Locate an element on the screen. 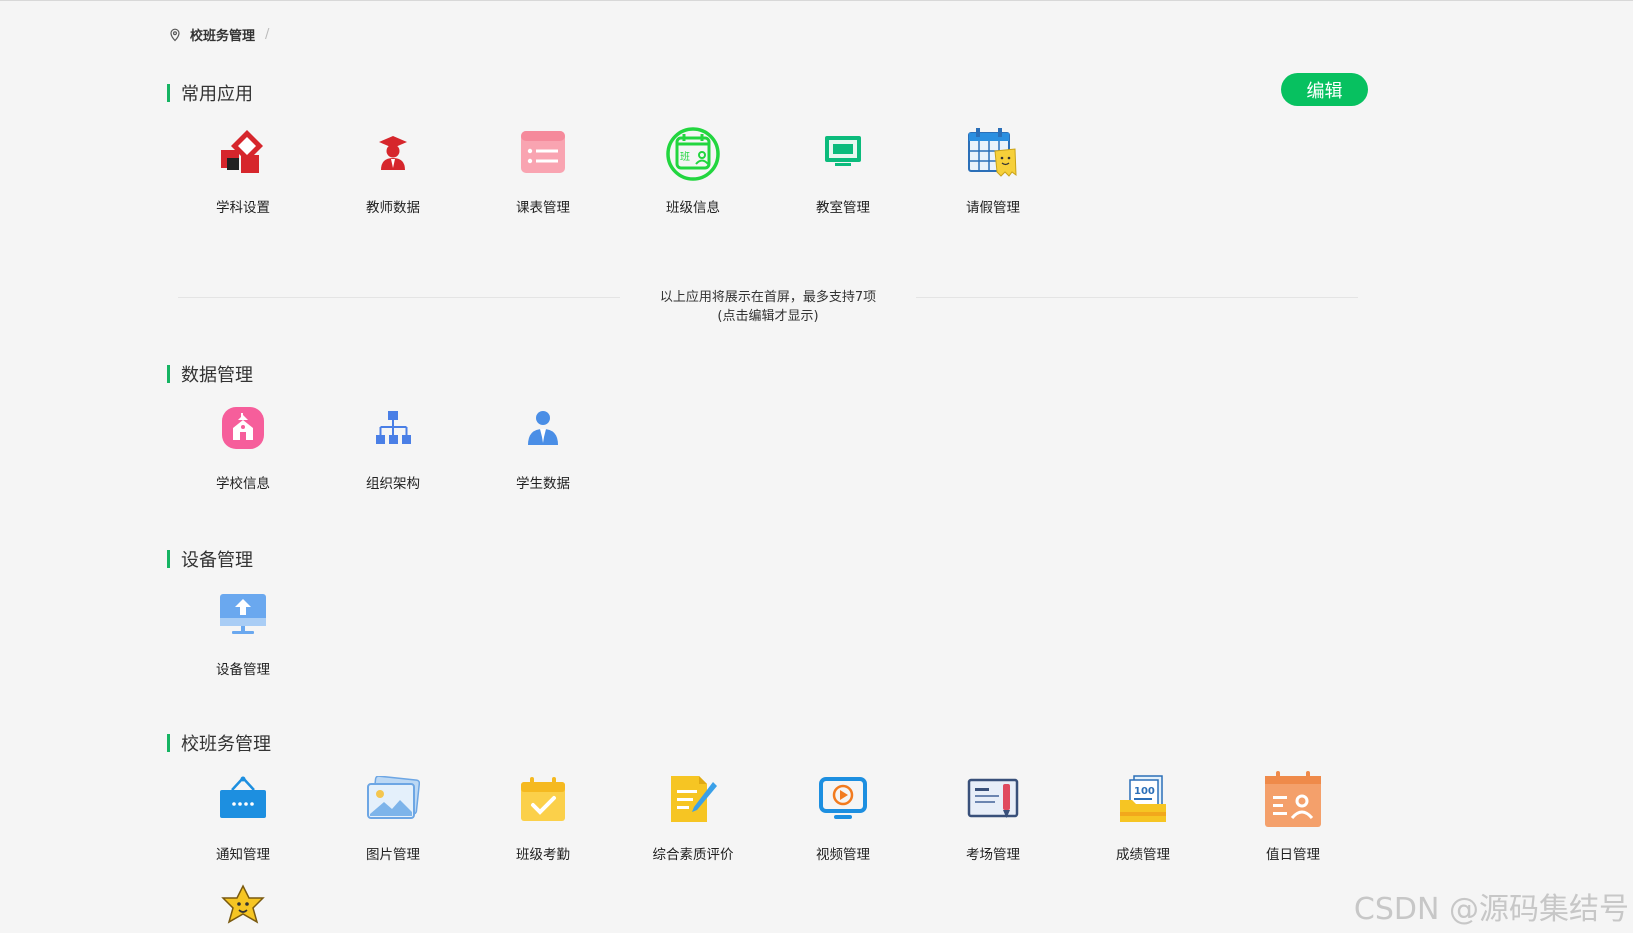 The width and height of the screenshot is (1633, 933). section-title-data: 数据管理 is located at coordinates (210, 374).